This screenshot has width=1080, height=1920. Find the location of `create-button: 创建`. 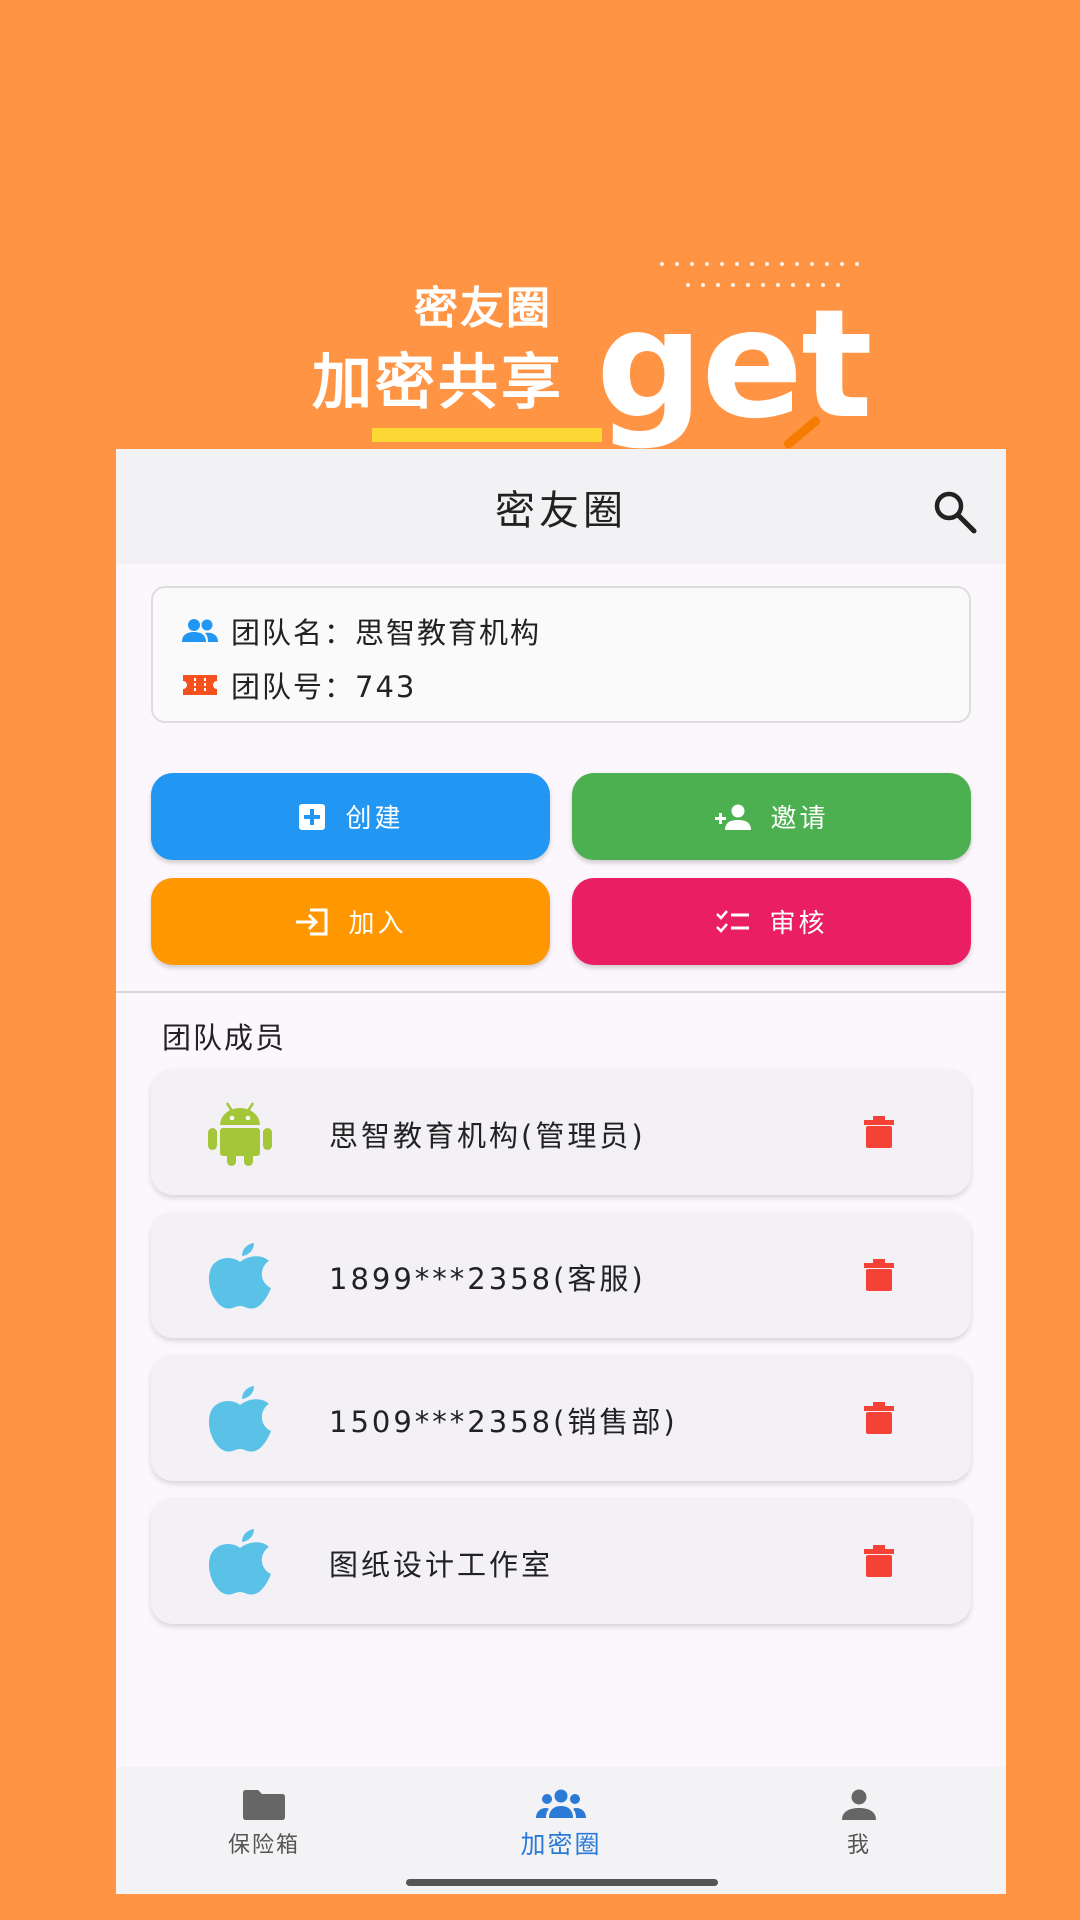

create-button: 创建 is located at coordinates (350, 816).